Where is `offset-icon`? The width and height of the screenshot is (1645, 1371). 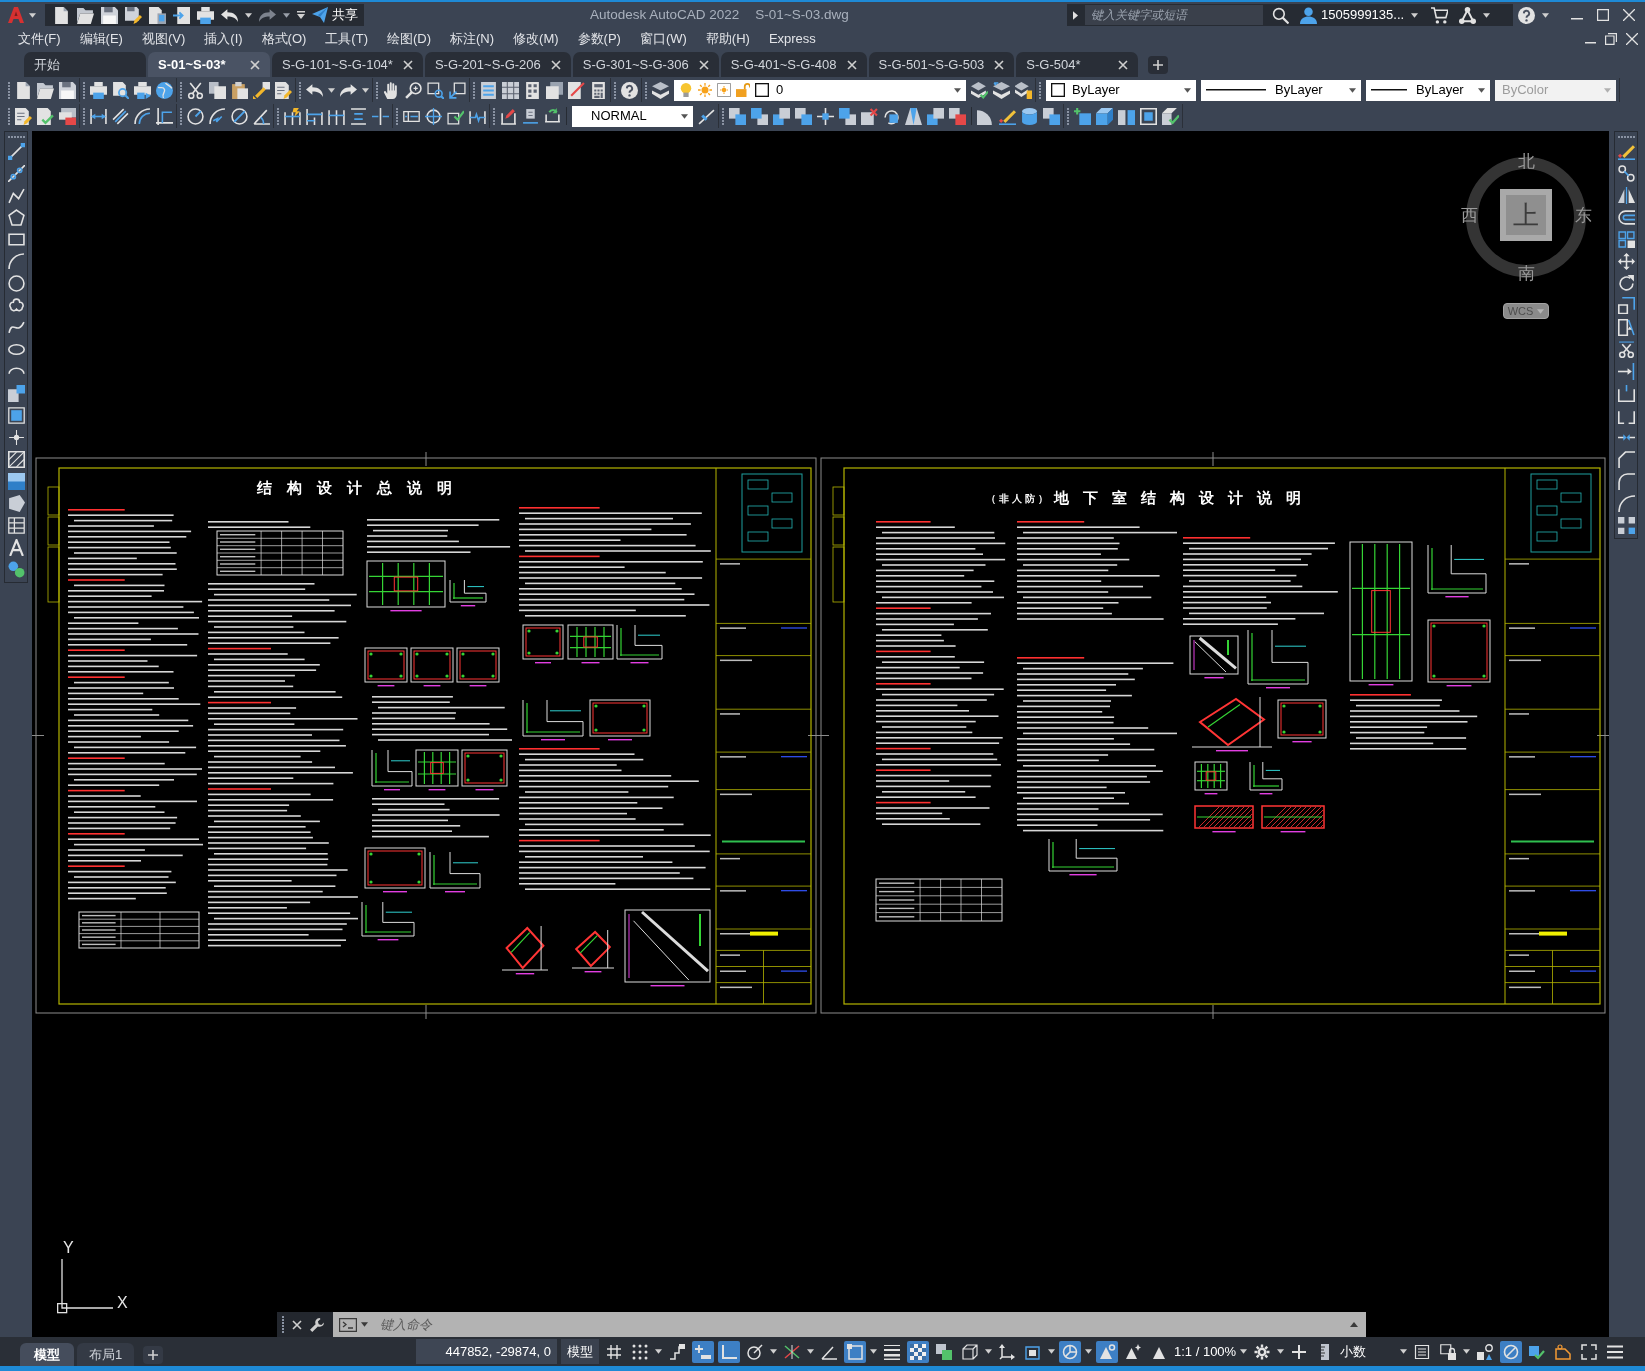
offset-icon is located at coordinates (1626, 217).